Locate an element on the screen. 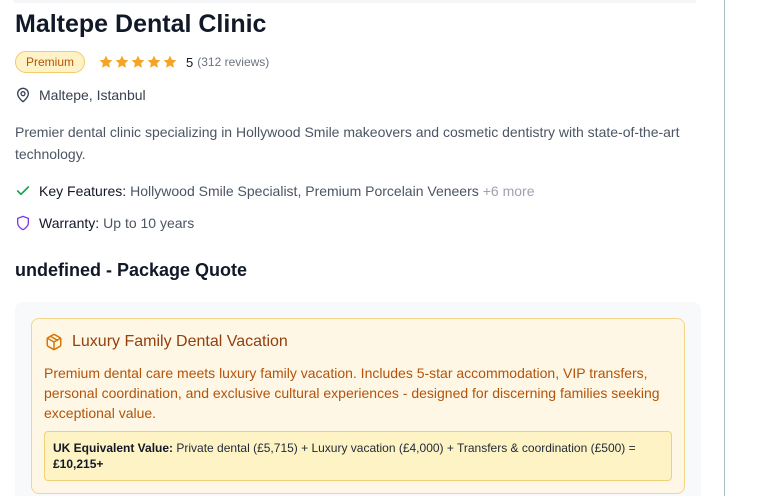 This screenshot has height=496, width=758. package-box-icon is located at coordinates (54, 342).